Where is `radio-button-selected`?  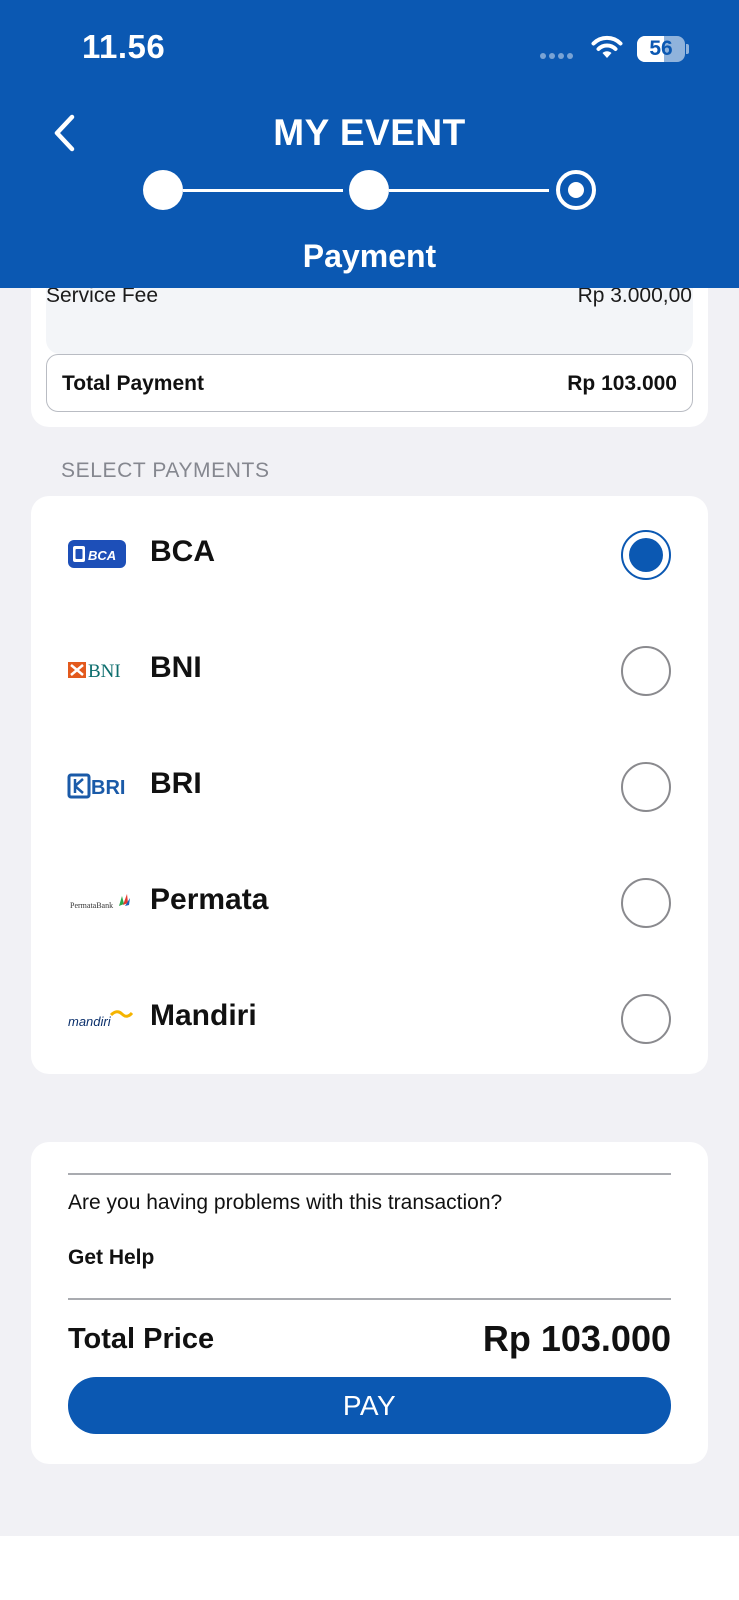 radio-button-selected is located at coordinates (646, 555).